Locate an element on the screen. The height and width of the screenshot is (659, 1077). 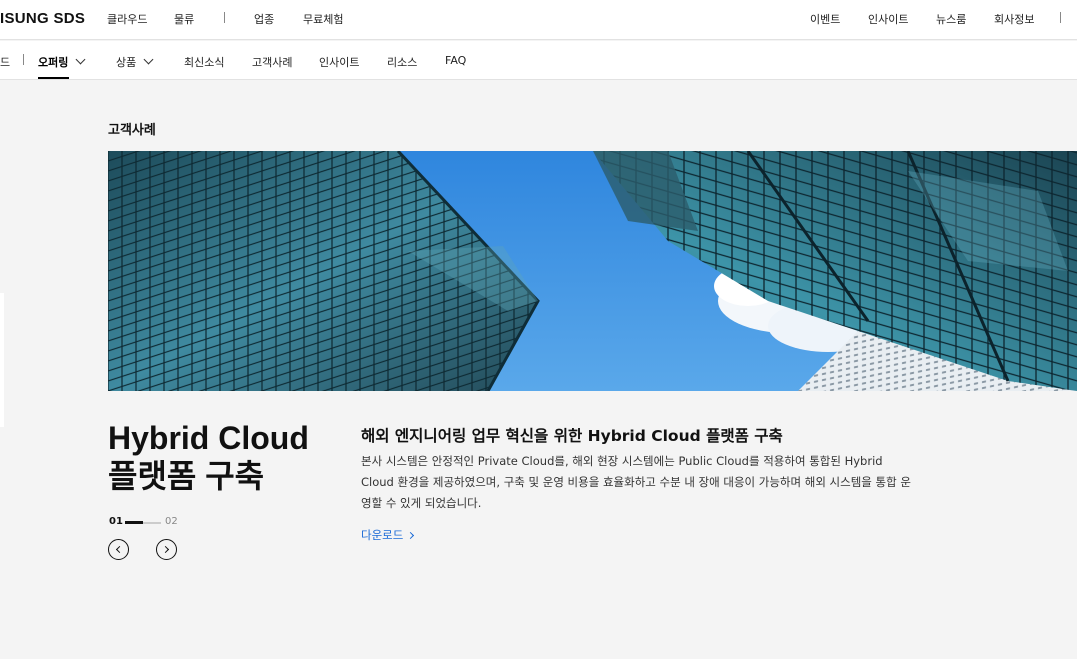
download-link: 다운로드 is located at coordinates (388, 535).